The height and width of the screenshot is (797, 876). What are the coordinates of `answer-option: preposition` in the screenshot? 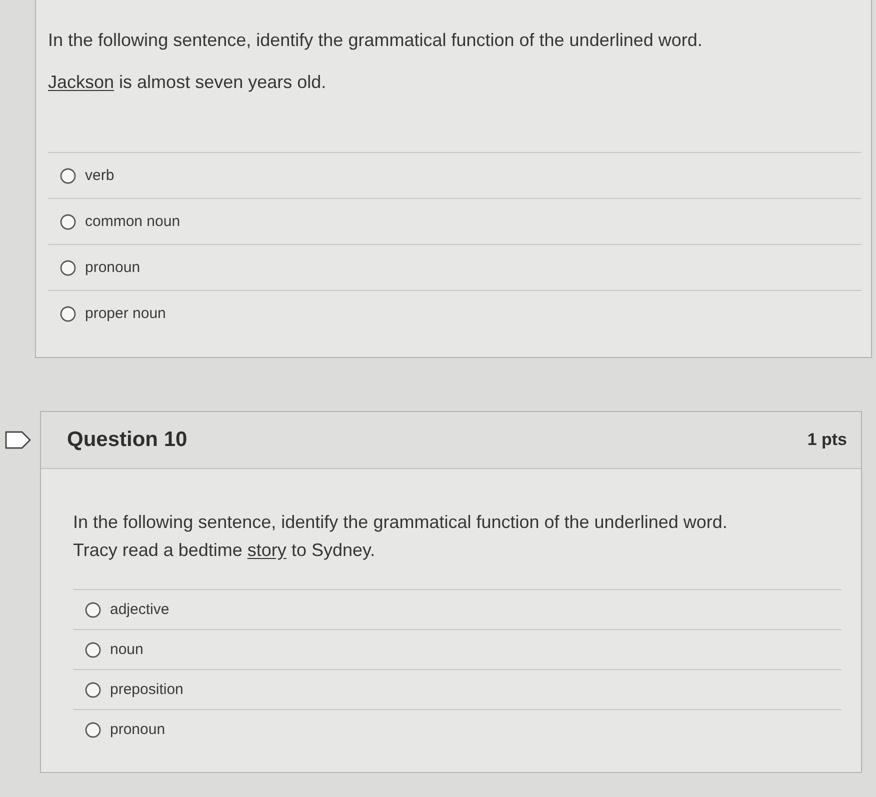 It's located at (457, 690).